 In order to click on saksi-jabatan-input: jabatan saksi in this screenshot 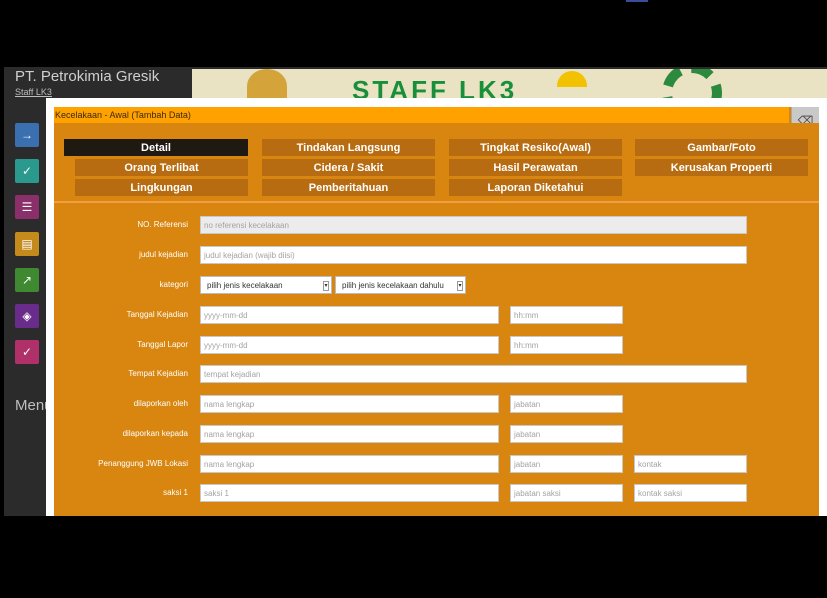, I will do `click(566, 493)`.